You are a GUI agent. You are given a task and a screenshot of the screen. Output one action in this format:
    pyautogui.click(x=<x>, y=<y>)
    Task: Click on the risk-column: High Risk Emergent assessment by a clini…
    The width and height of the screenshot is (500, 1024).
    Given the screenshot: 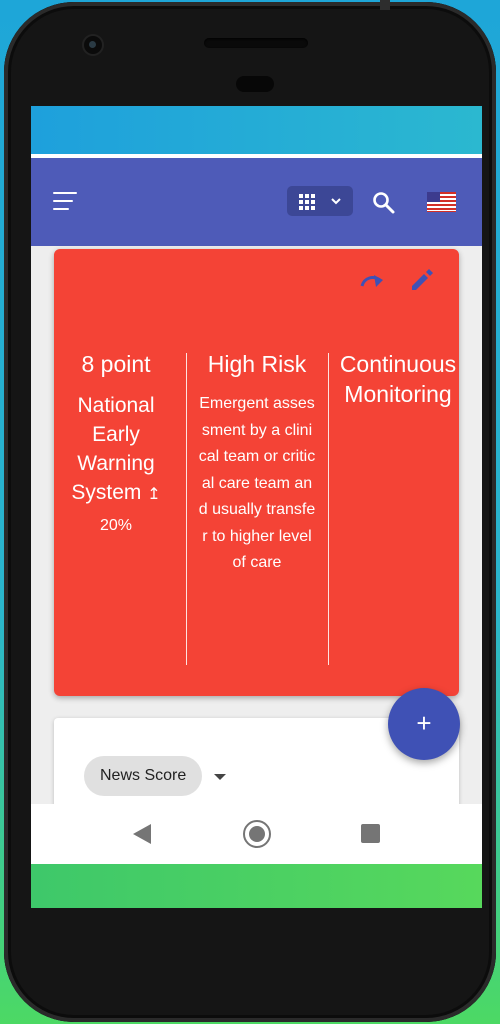 What is the action you would take?
    pyautogui.click(x=257, y=463)
    